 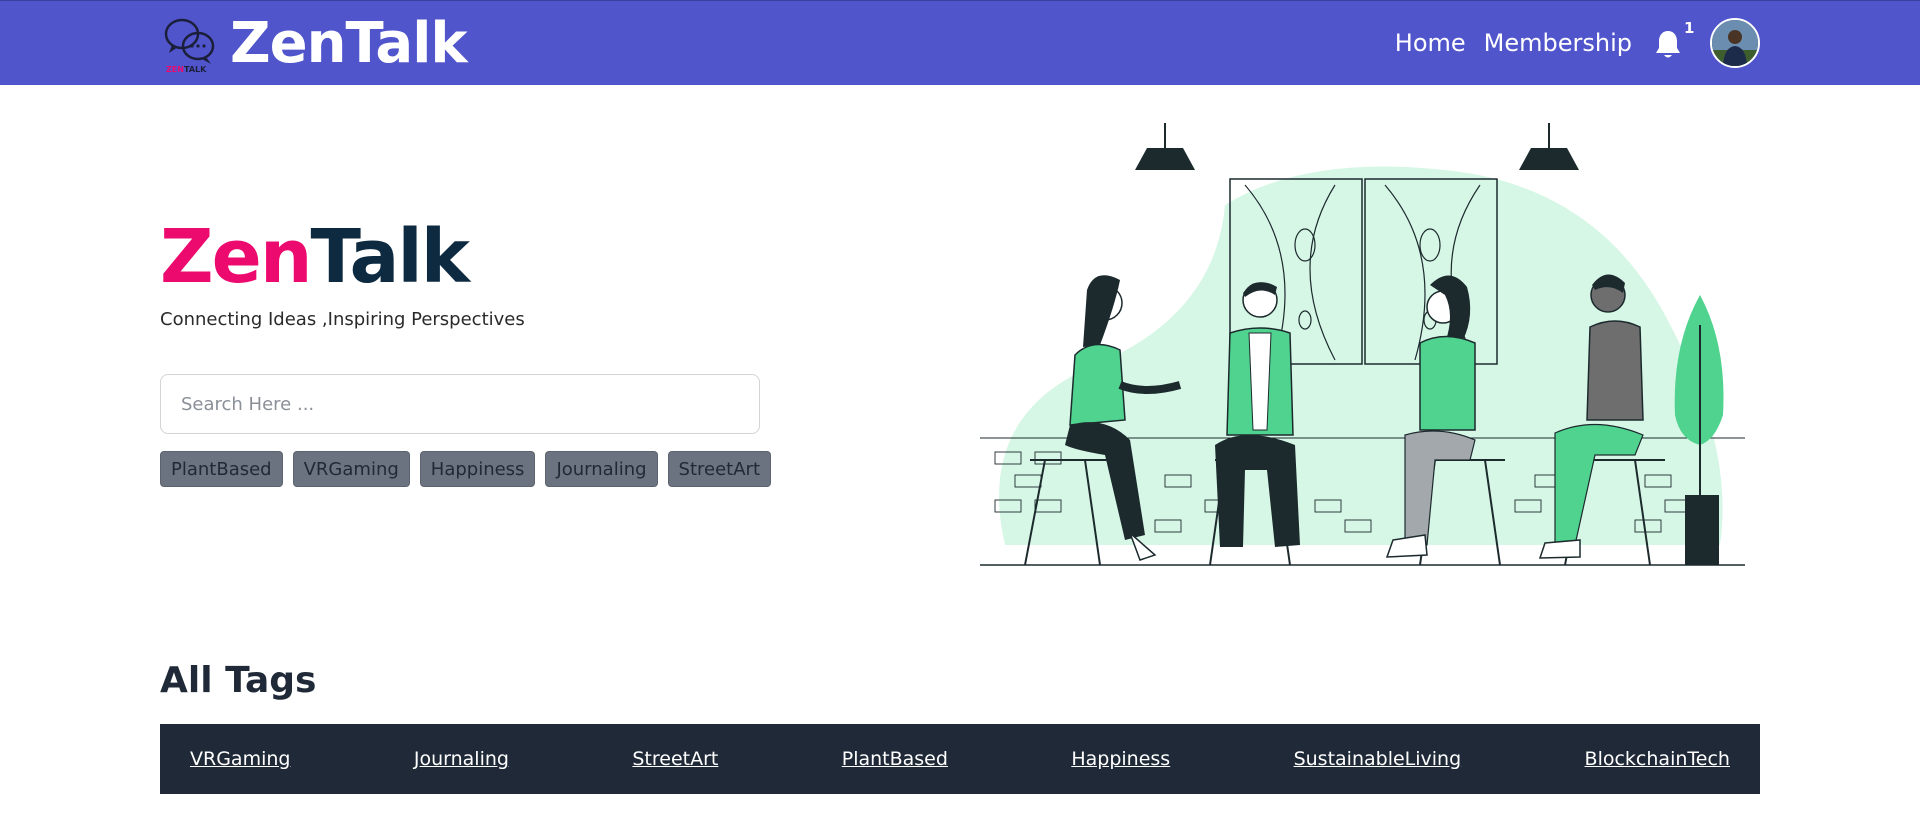 I want to click on chat-bubbles-logo-icon: ZEN TALK, so click(x=190, y=44).